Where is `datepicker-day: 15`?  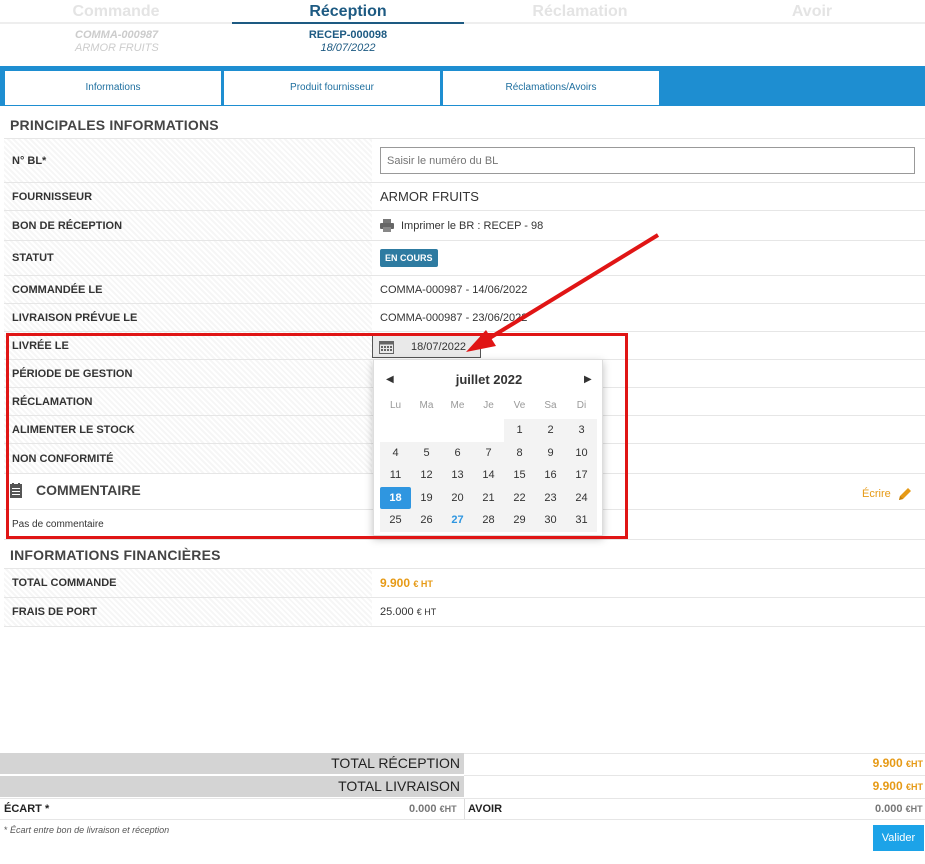
datepicker-day: 15 is located at coordinates (519, 475).